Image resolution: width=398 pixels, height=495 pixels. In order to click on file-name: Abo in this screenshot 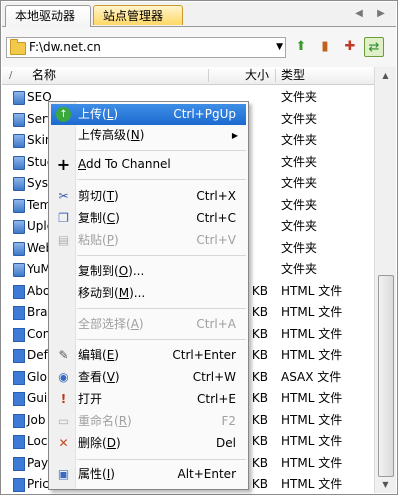, I will do `click(39, 290)`.